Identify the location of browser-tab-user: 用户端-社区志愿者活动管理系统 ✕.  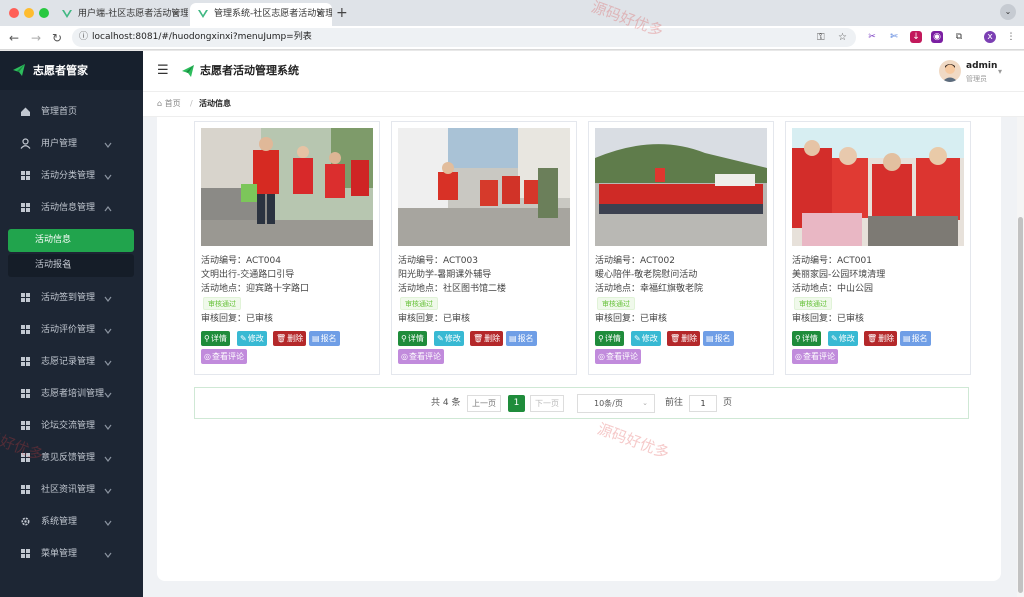
(121, 14).